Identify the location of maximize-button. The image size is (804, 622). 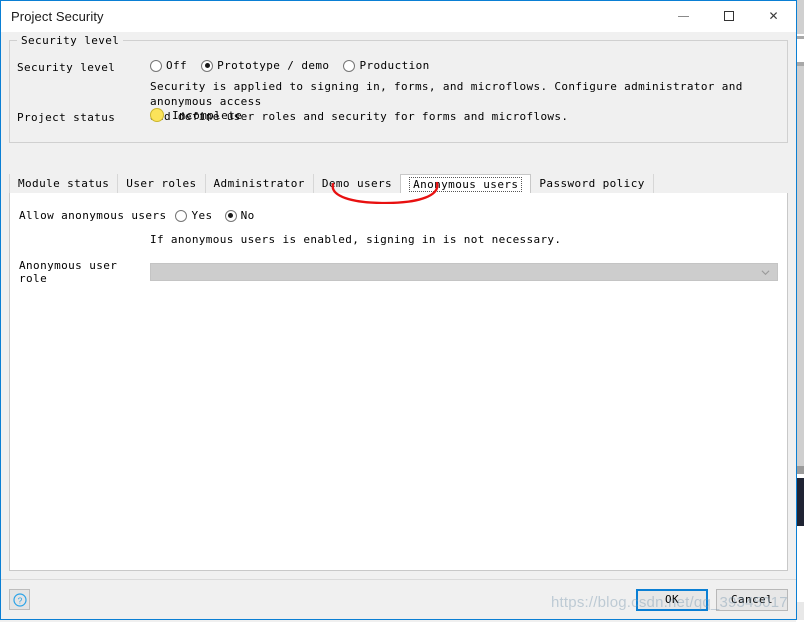
(728, 16).